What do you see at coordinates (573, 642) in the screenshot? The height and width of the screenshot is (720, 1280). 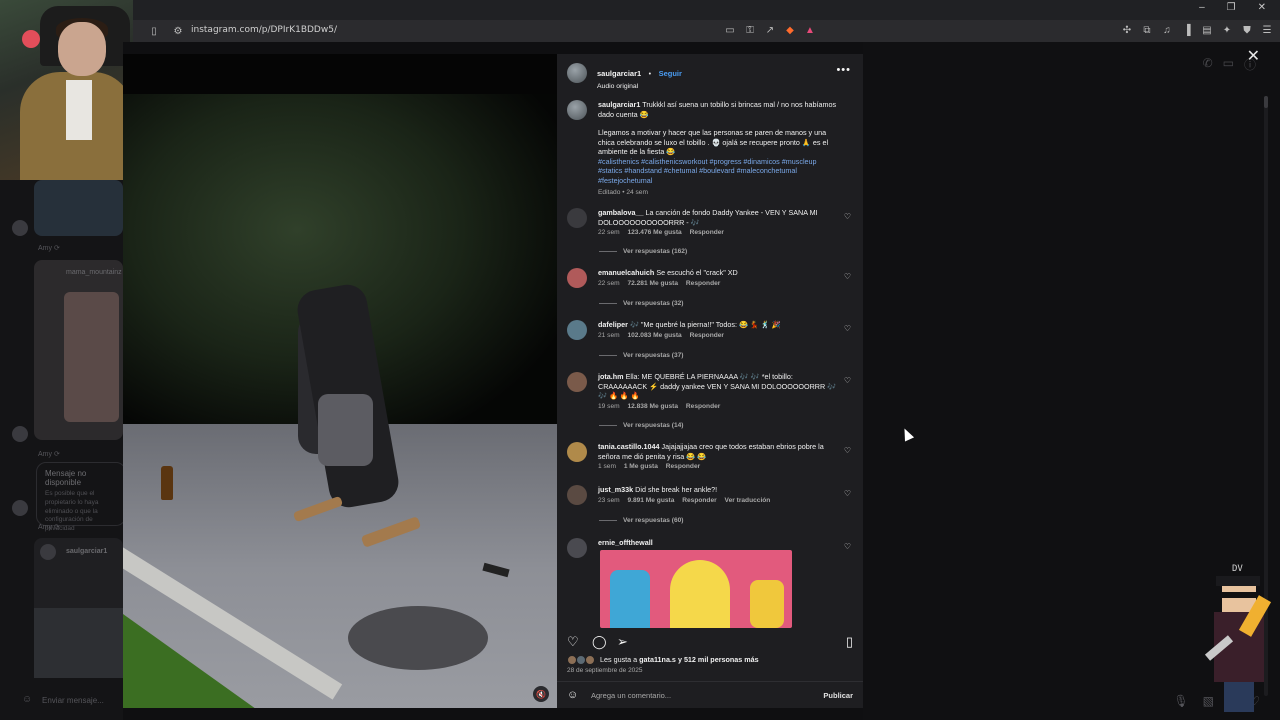 I see `like-heart-icon: ♡` at bounding box center [573, 642].